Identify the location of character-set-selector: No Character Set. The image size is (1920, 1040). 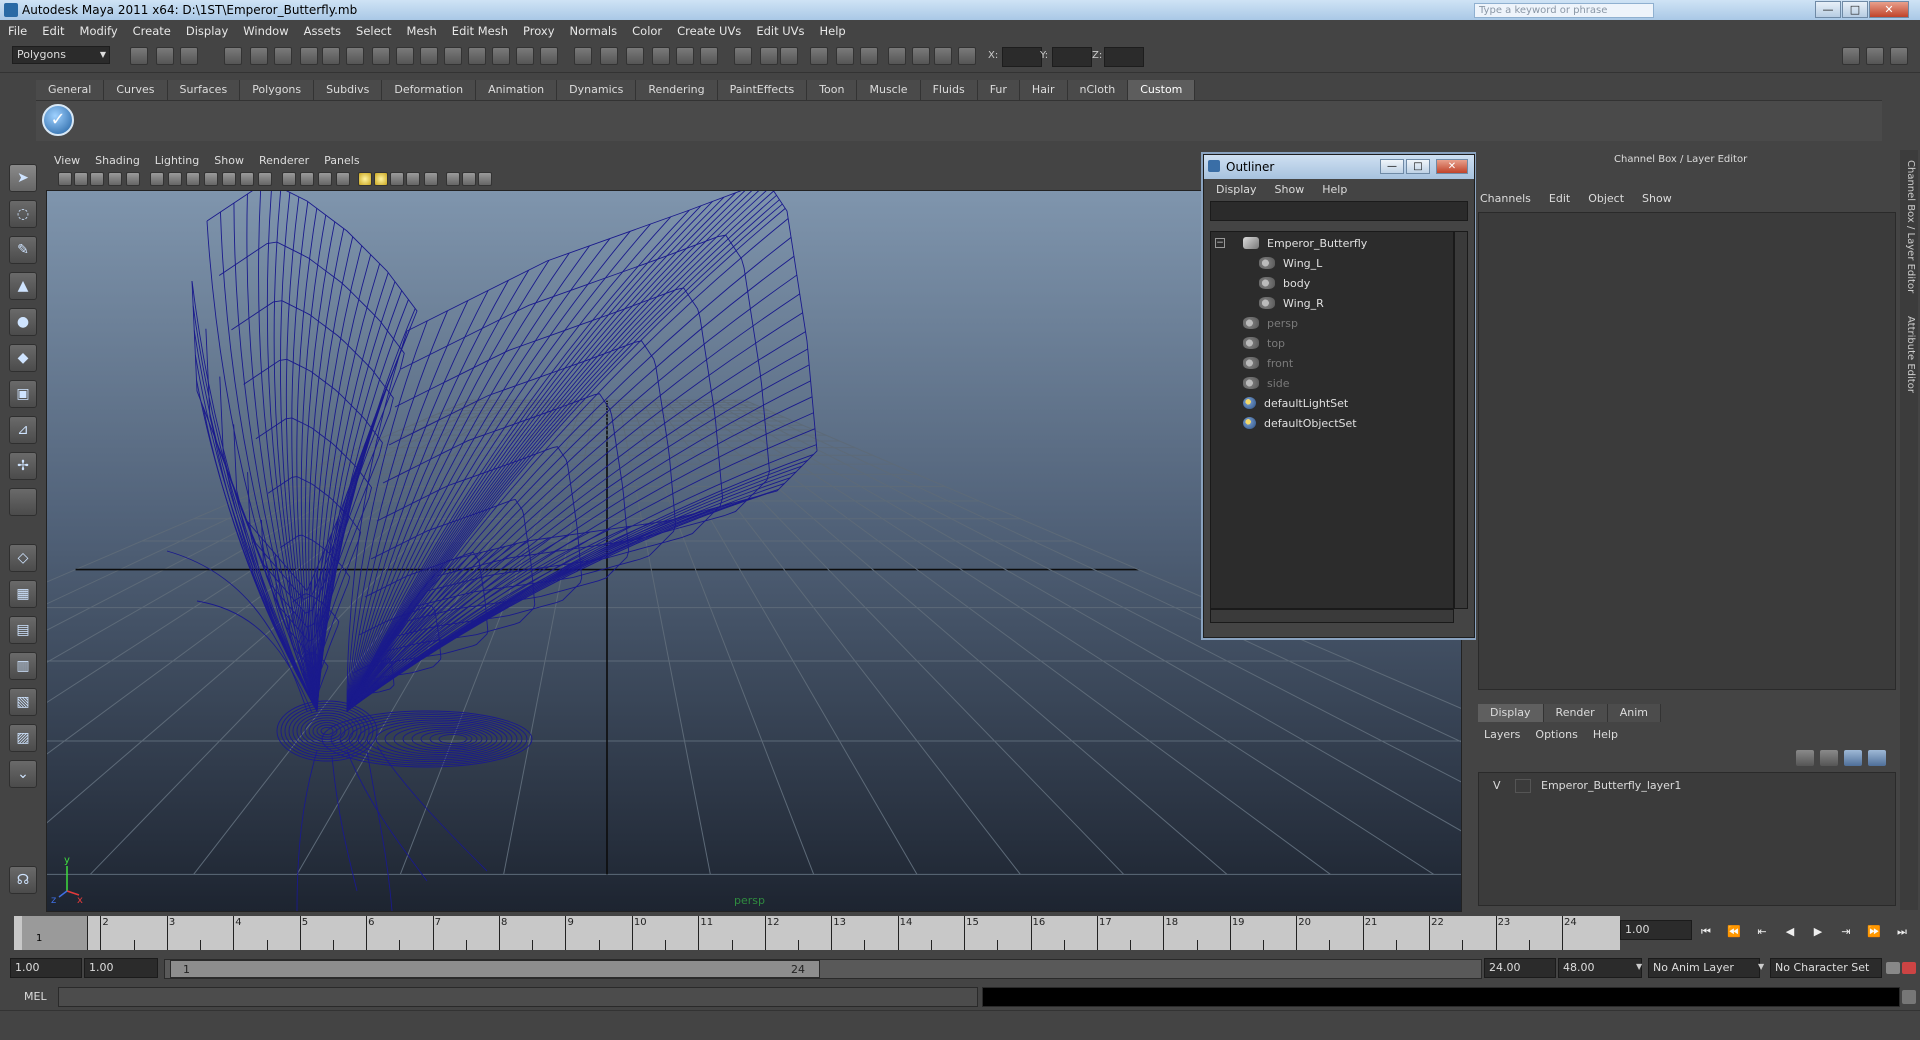
(1826, 968).